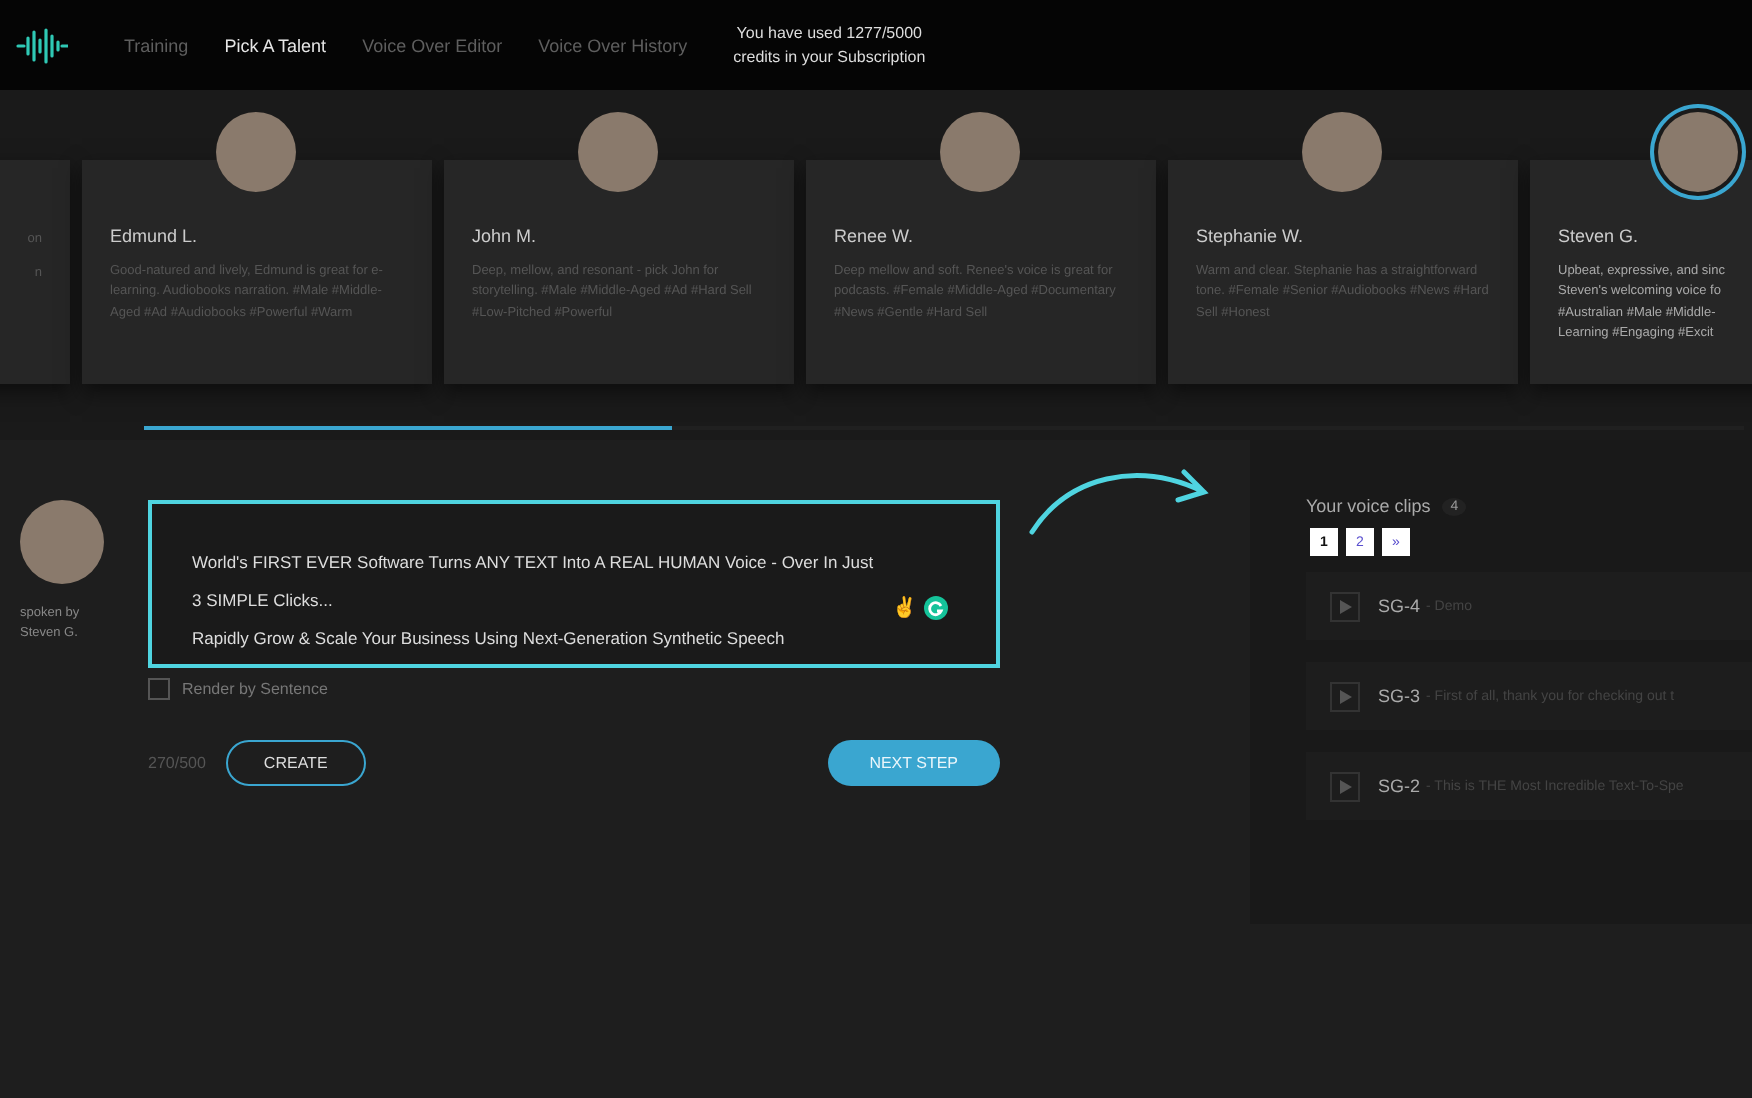  I want to click on talent-name: Steven G., so click(1599, 235).